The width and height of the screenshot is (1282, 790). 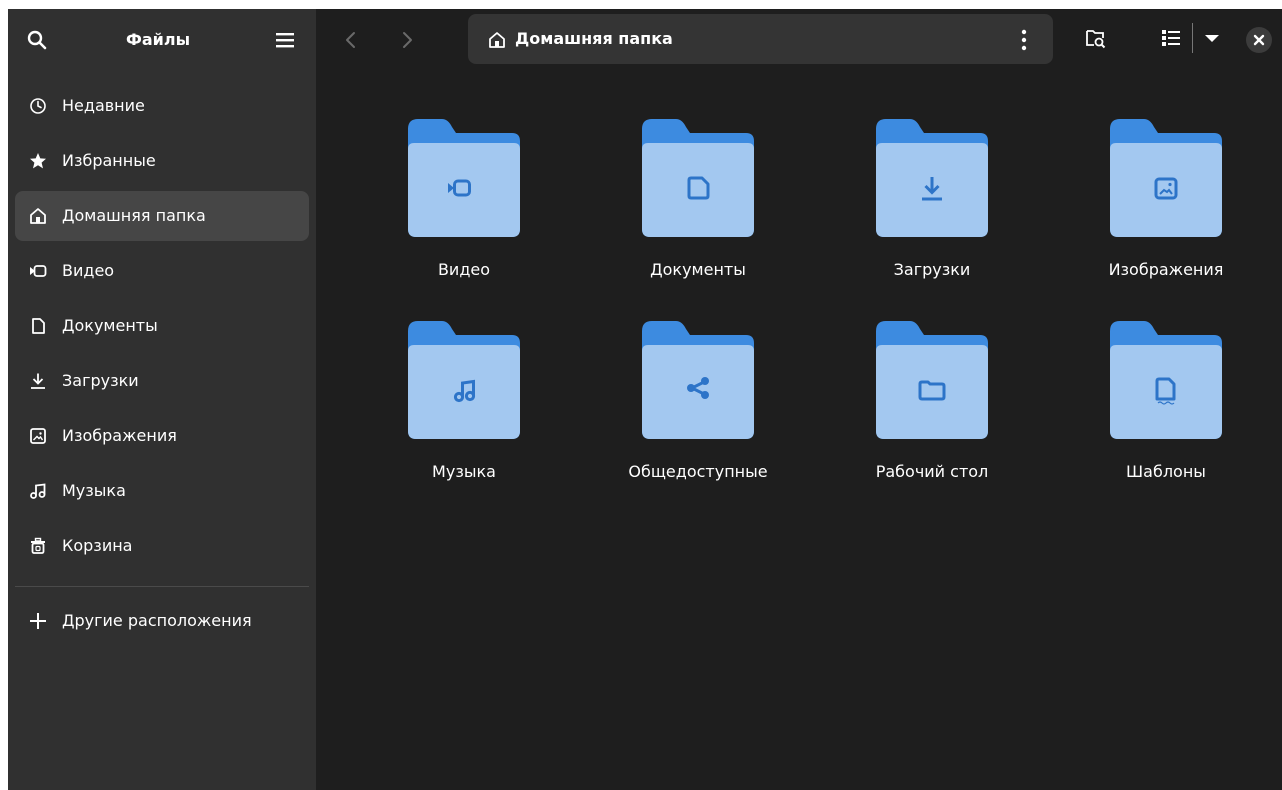 I want to click on sidebar-item-label: Недавние, so click(x=103, y=105).